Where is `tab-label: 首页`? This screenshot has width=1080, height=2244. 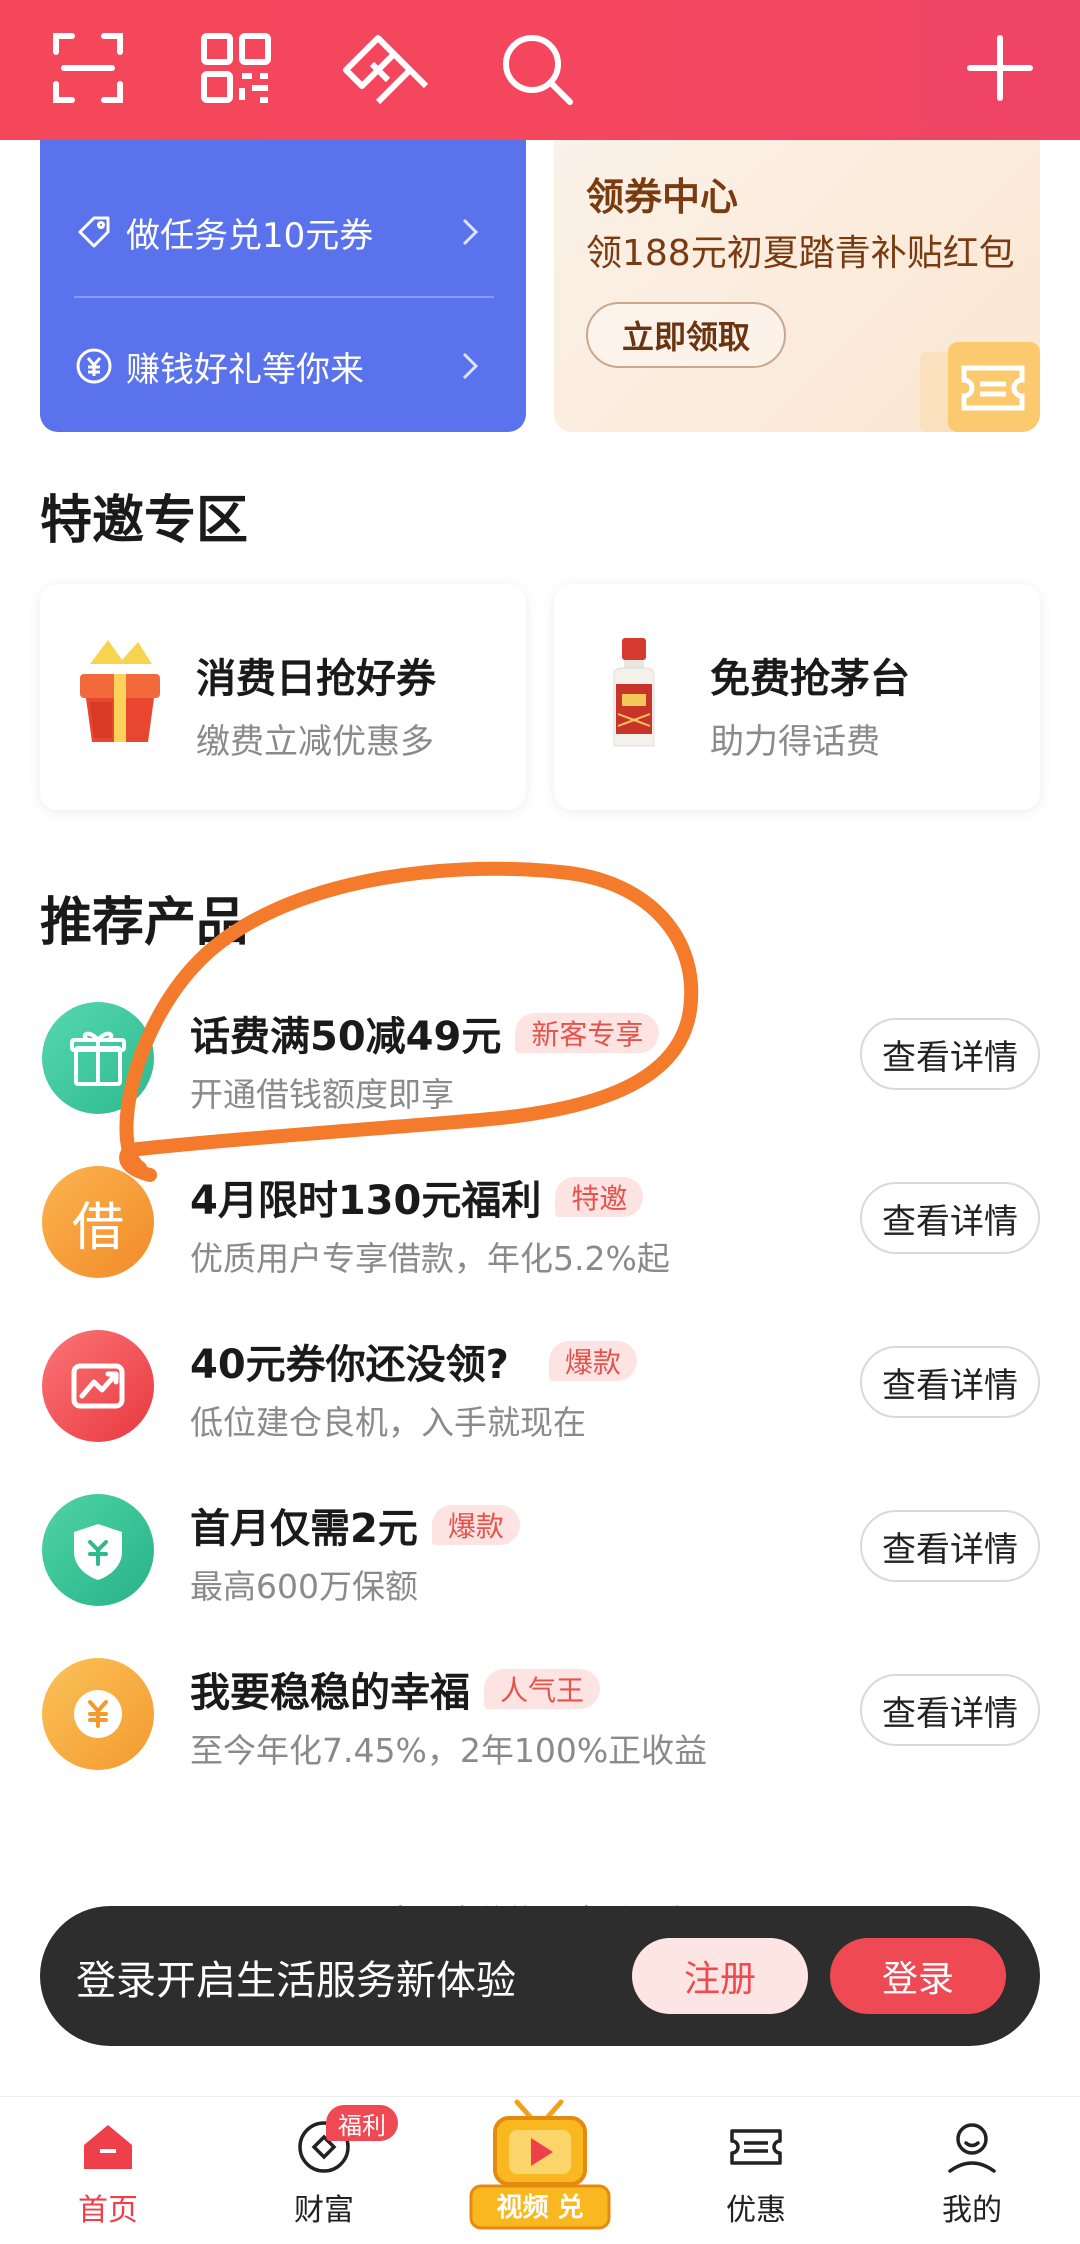
tab-label: 首页 is located at coordinates (108, 2210).